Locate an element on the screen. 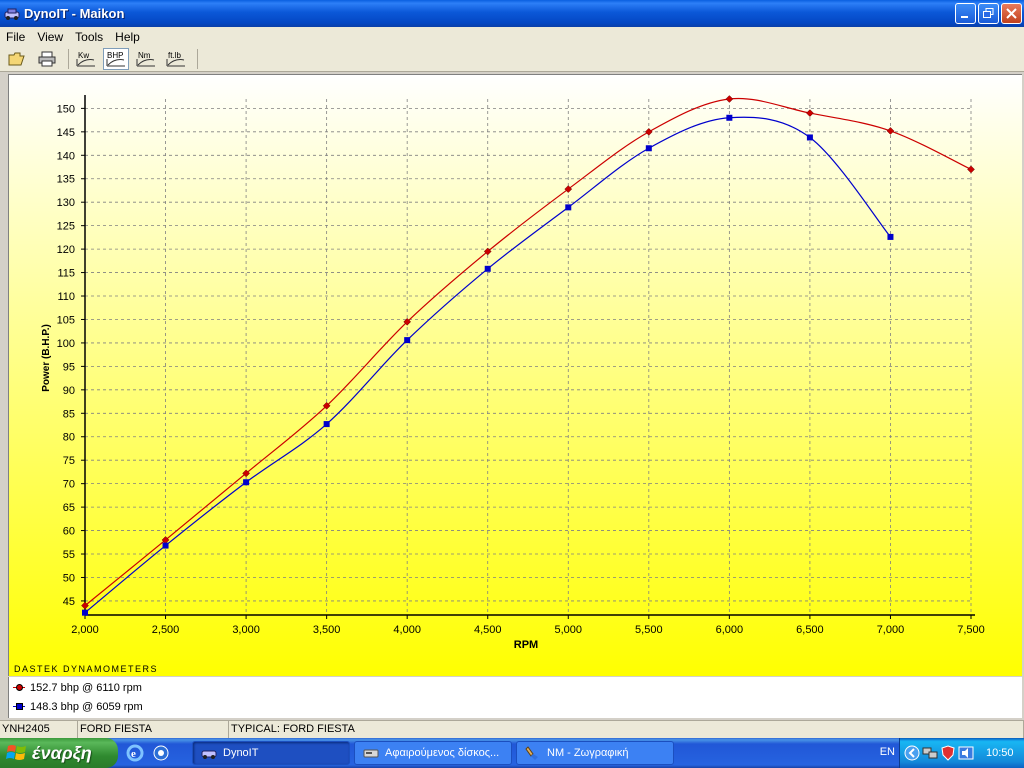  windows-logo-icon is located at coordinates (16, 752).